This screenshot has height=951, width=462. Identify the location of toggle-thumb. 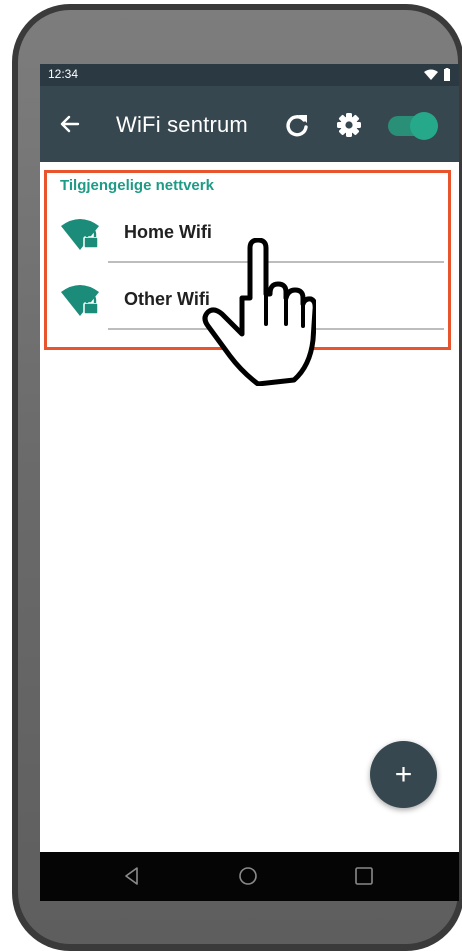
(424, 126).